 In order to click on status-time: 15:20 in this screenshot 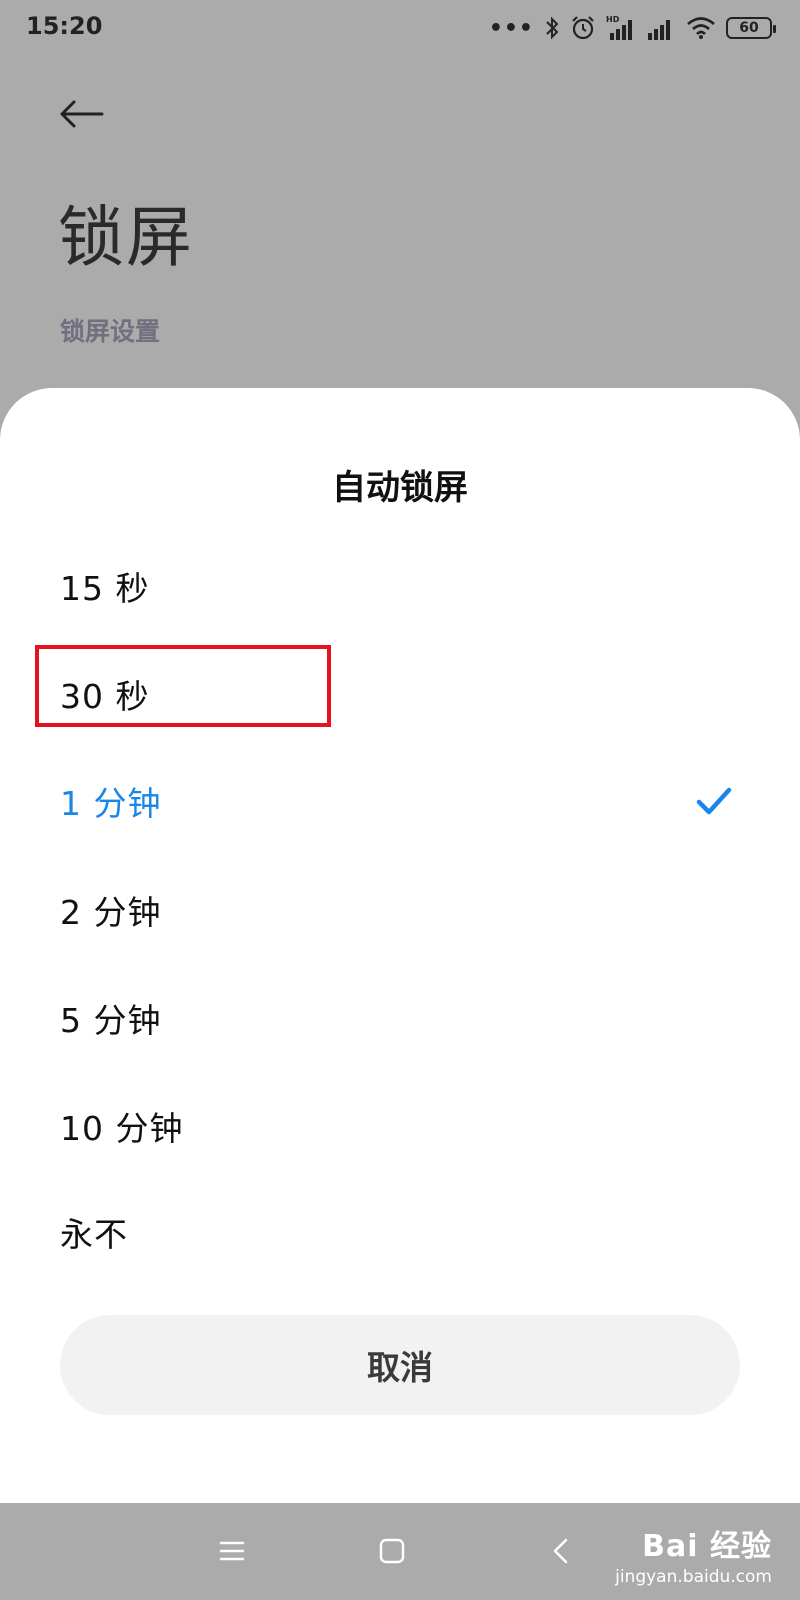, I will do `click(64, 26)`.